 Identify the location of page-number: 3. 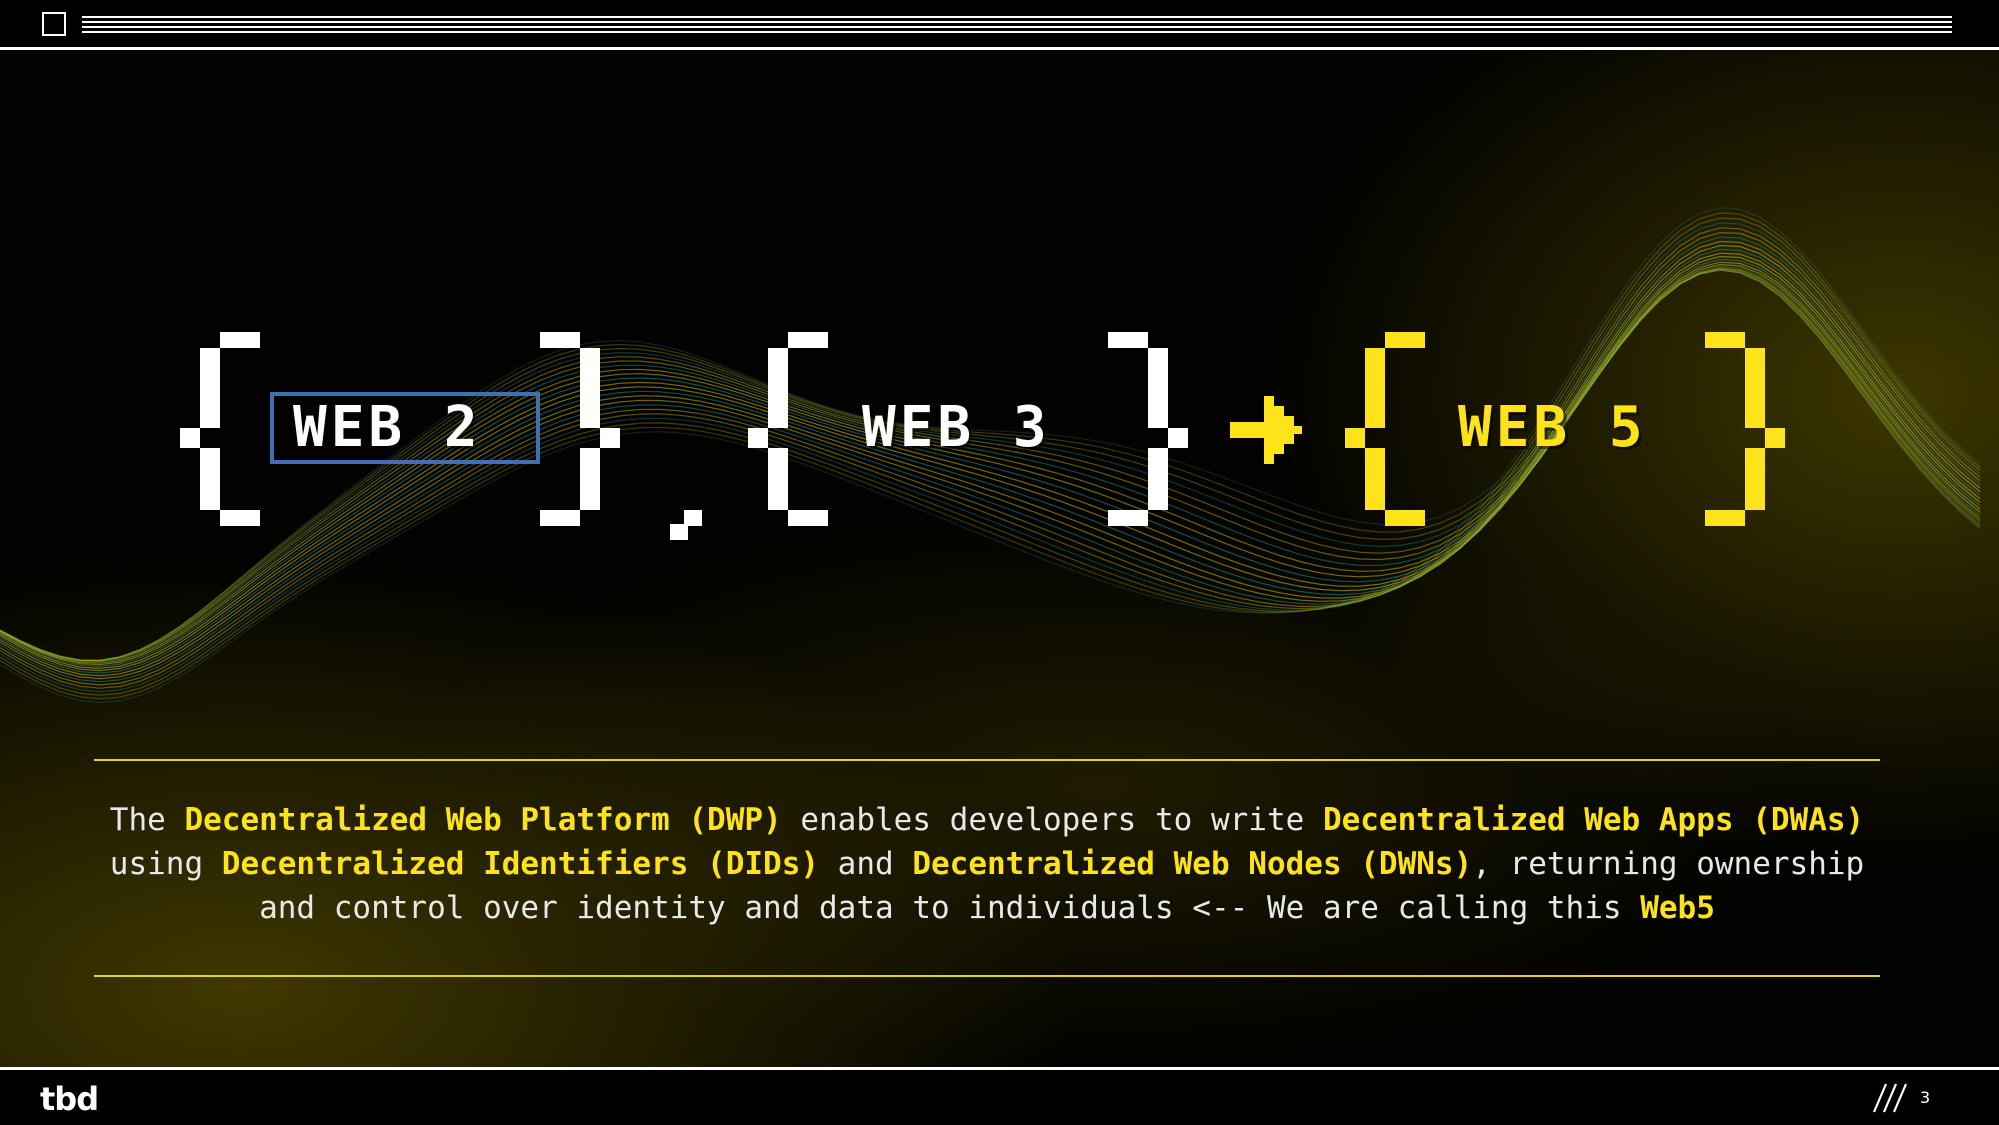
(1925, 1097).